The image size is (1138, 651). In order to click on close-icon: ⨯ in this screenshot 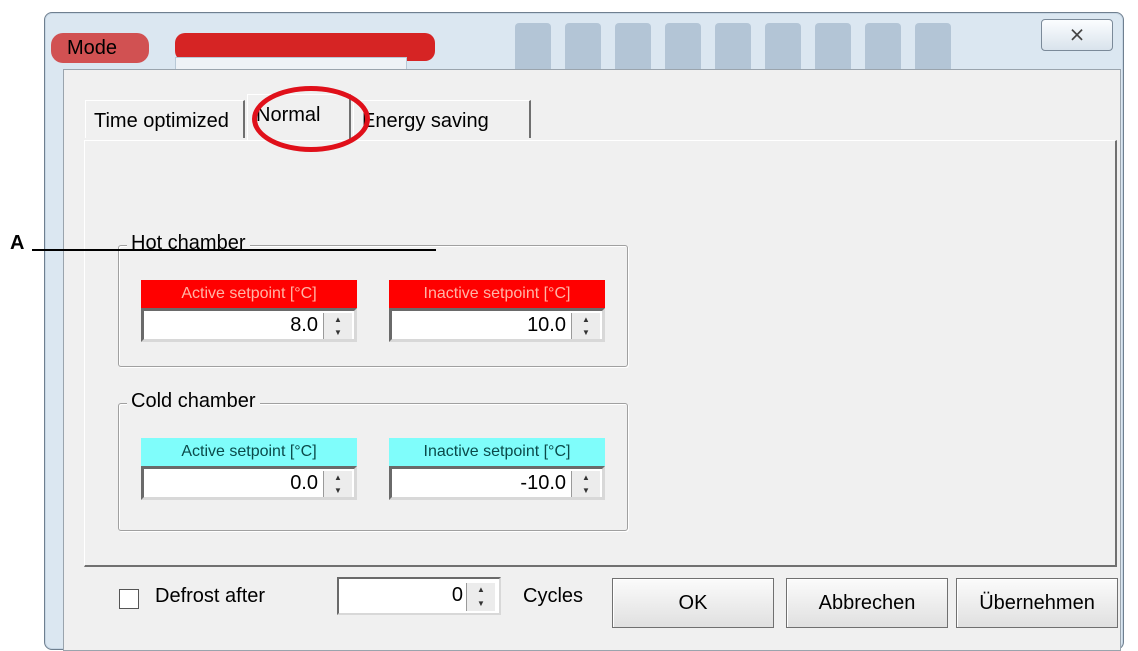, I will do `click(1077, 35)`.